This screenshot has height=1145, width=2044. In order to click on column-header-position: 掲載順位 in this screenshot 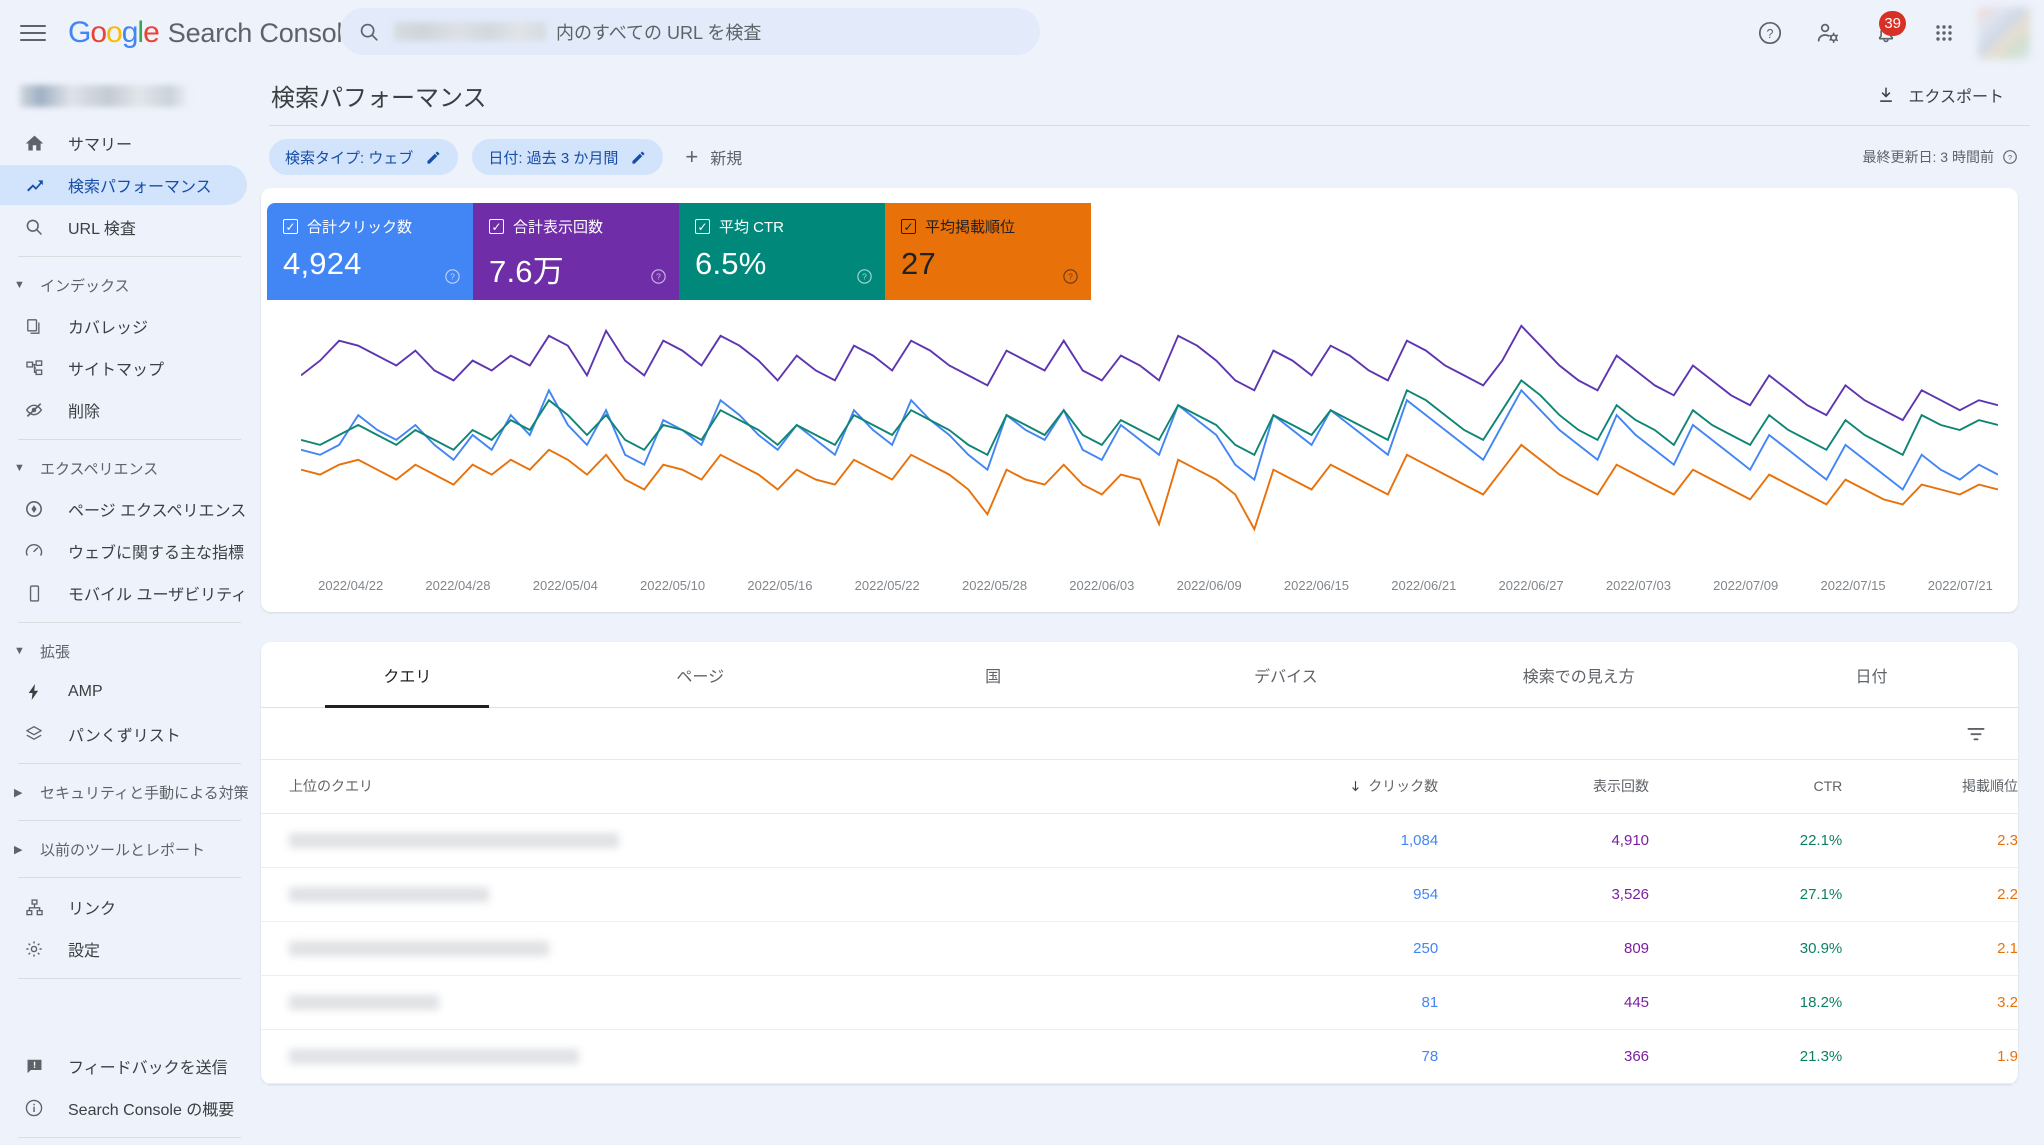, I will do `click(1930, 787)`.